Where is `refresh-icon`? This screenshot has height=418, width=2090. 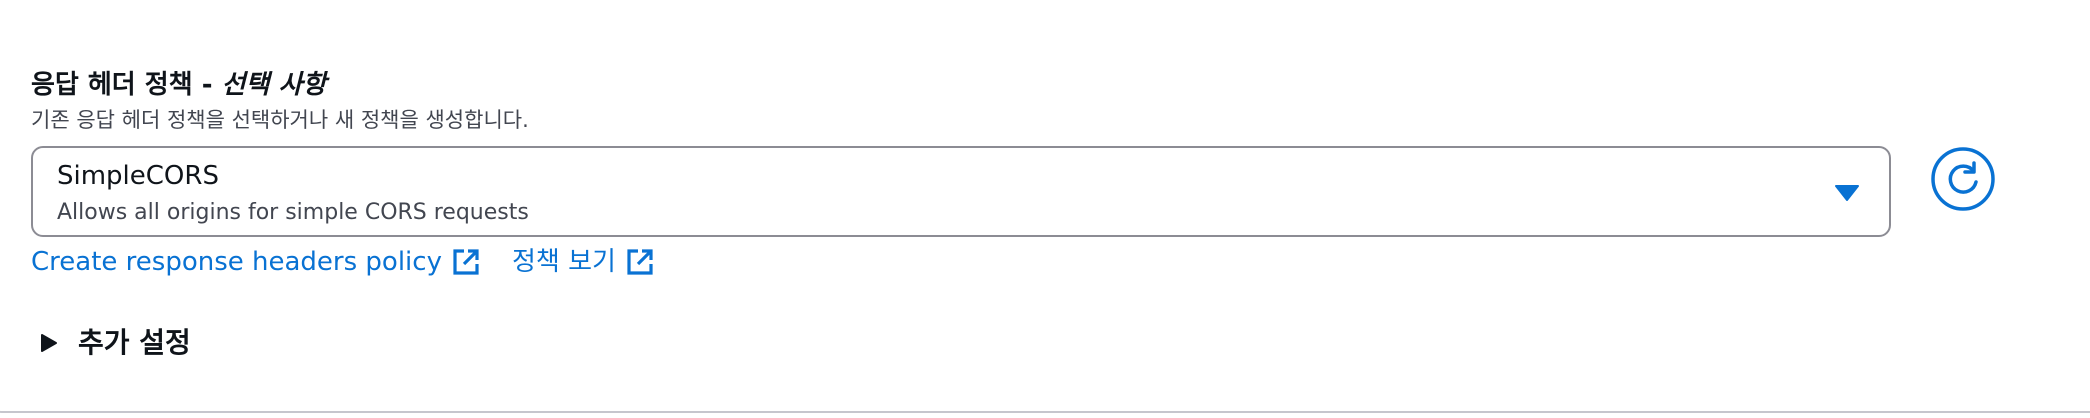
refresh-icon is located at coordinates (1963, 179).